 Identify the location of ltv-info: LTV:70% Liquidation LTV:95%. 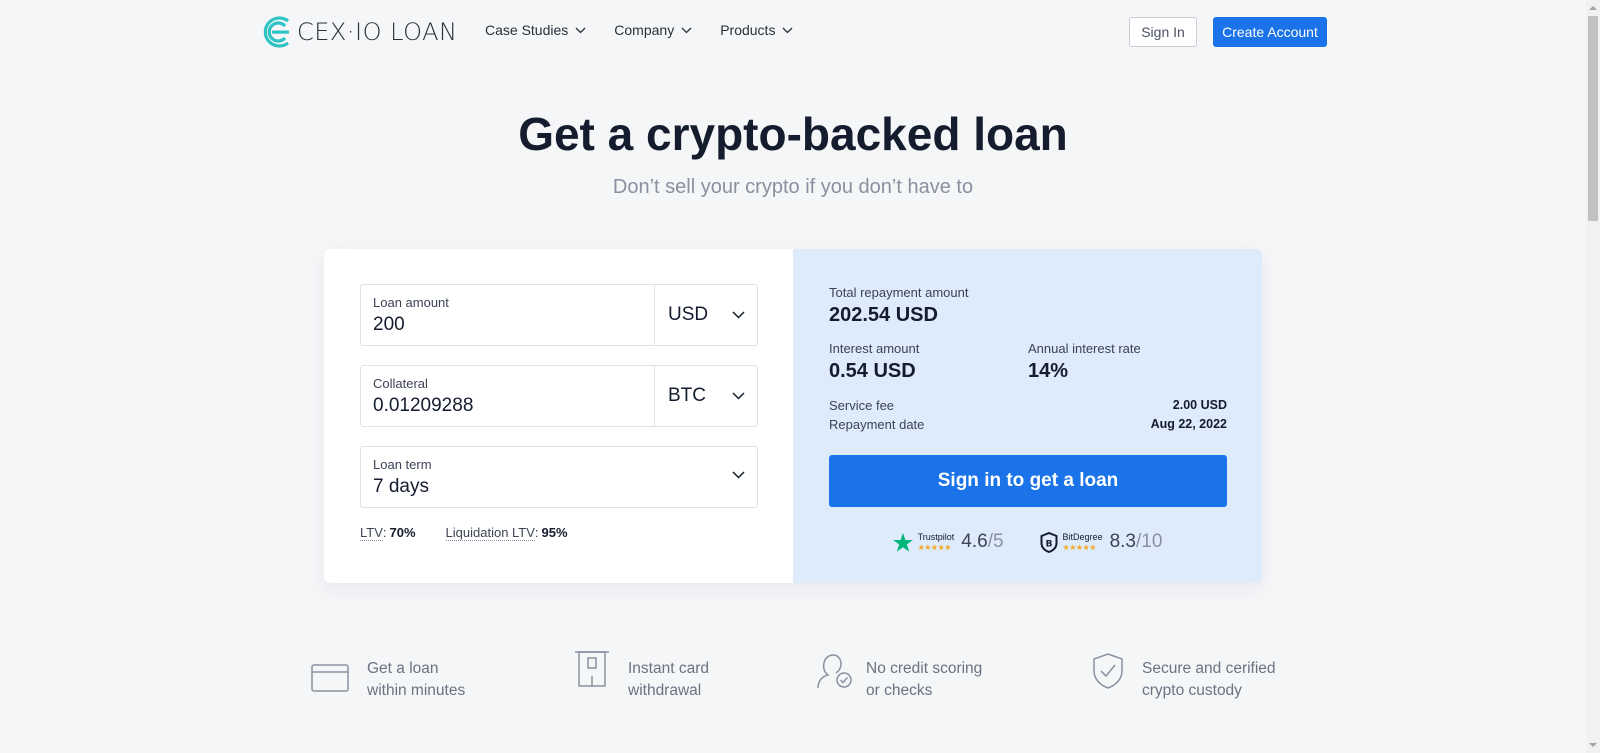
(558, 533).